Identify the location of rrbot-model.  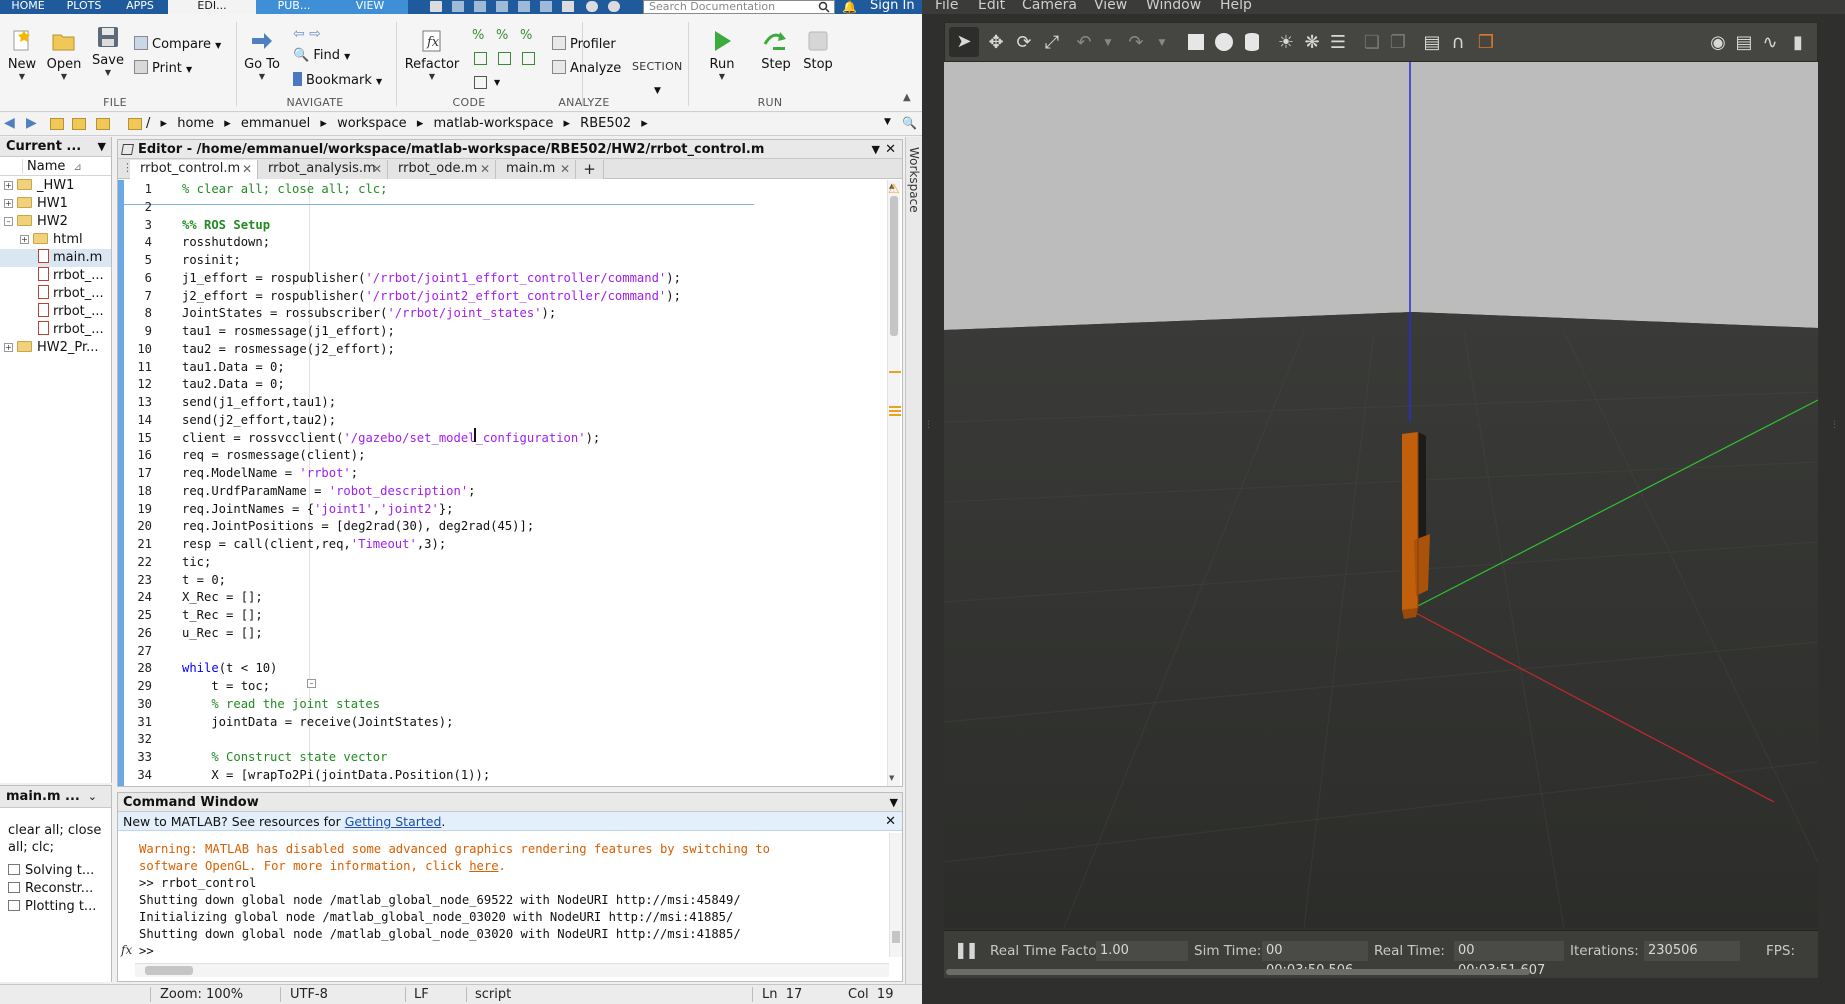
(1416, 525).